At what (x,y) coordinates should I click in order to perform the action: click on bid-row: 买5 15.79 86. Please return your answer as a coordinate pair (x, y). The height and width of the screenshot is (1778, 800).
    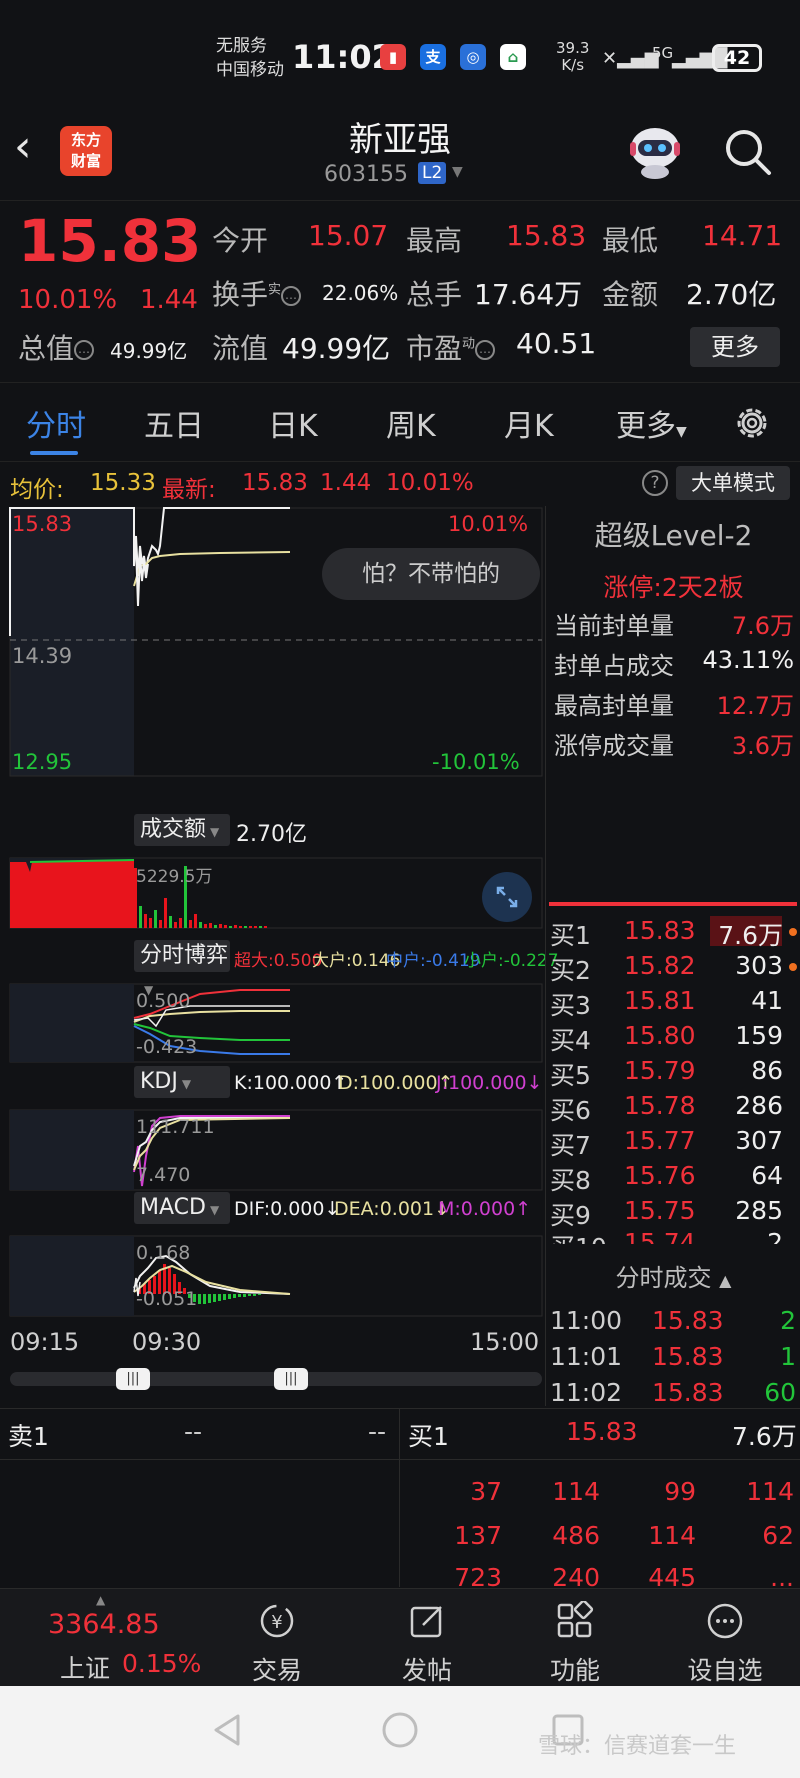
    Looking at the image, I should click on (673, 1073).